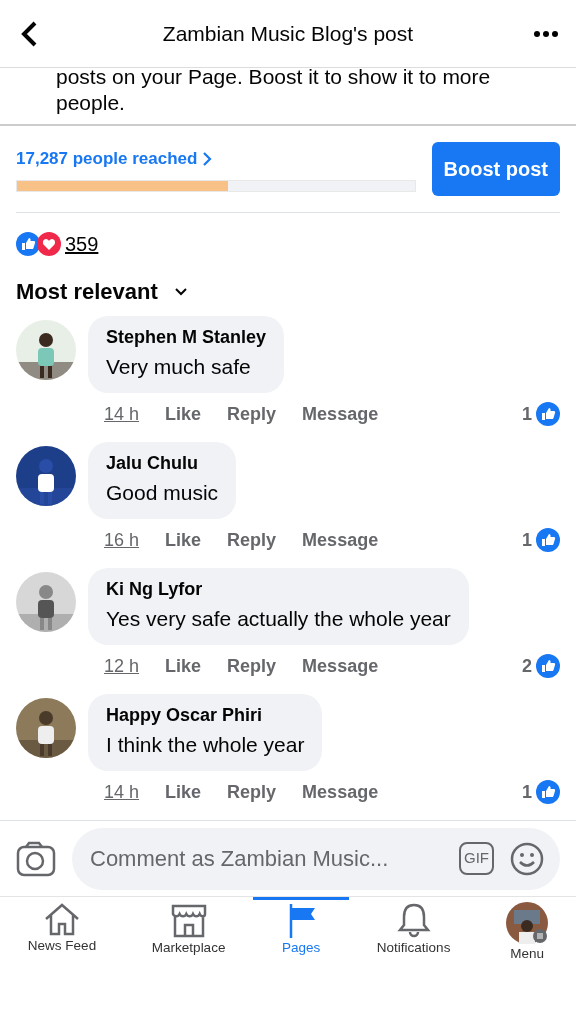  I want to click on comment-text: Yes very safe actually the whole year, so click(278, 619).